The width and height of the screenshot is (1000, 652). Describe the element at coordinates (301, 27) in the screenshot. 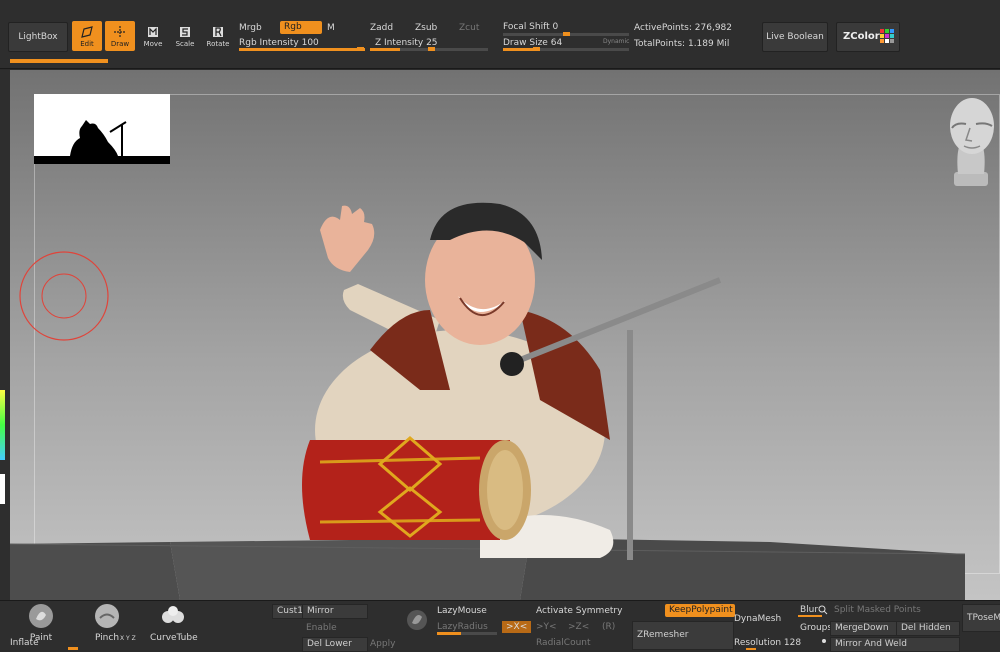

I see `rgb-toggle: Rgb` at that location.